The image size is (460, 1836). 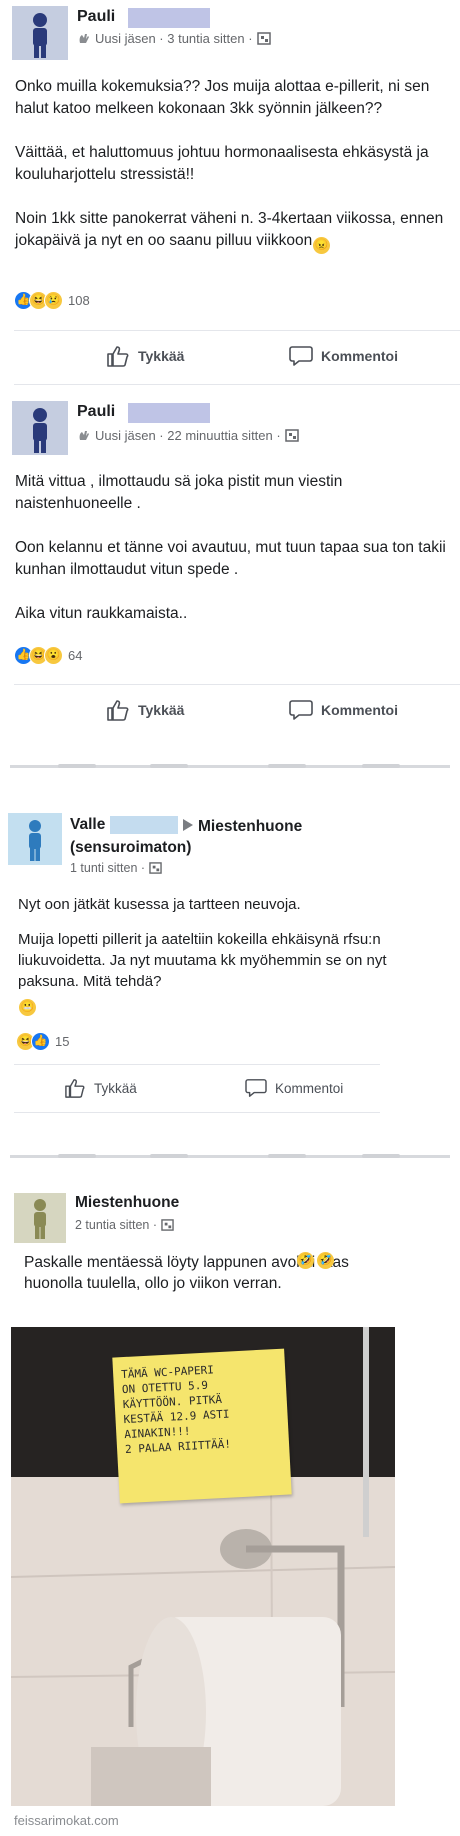 What do you see at coordinates (127, 1203) in the screenshot?
I see `page-name: Miestenhuone` at bounding box center [127, 1203].